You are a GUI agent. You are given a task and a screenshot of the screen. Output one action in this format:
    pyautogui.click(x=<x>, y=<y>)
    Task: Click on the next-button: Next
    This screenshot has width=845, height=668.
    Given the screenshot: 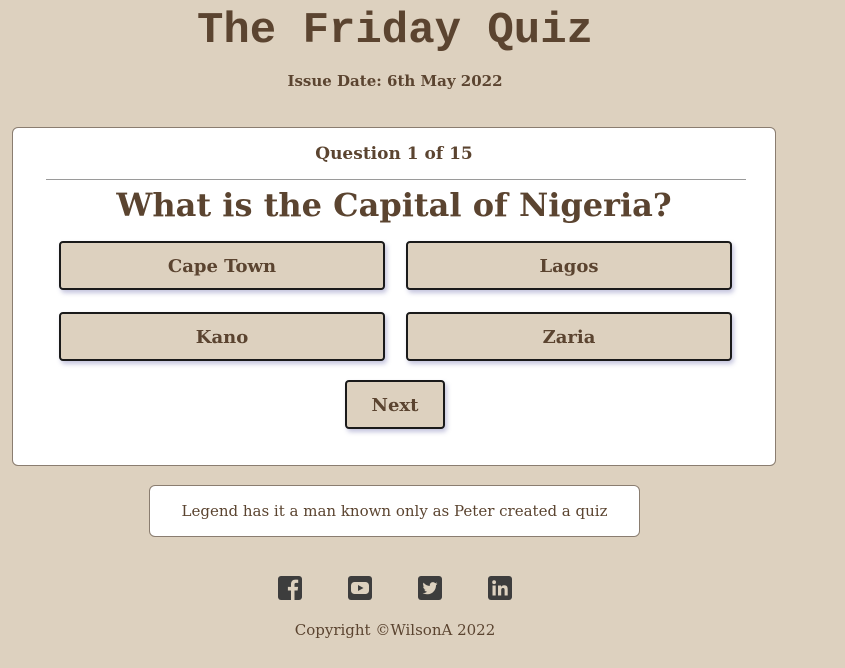 What is the action you would take?
    pyautogui.click(x=395, y=404)
    